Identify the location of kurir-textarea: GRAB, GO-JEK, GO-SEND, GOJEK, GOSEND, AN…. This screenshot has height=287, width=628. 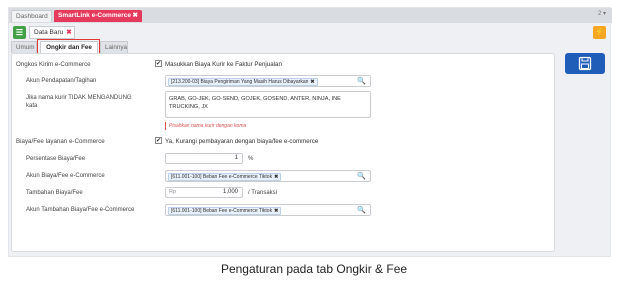
(268, 104).